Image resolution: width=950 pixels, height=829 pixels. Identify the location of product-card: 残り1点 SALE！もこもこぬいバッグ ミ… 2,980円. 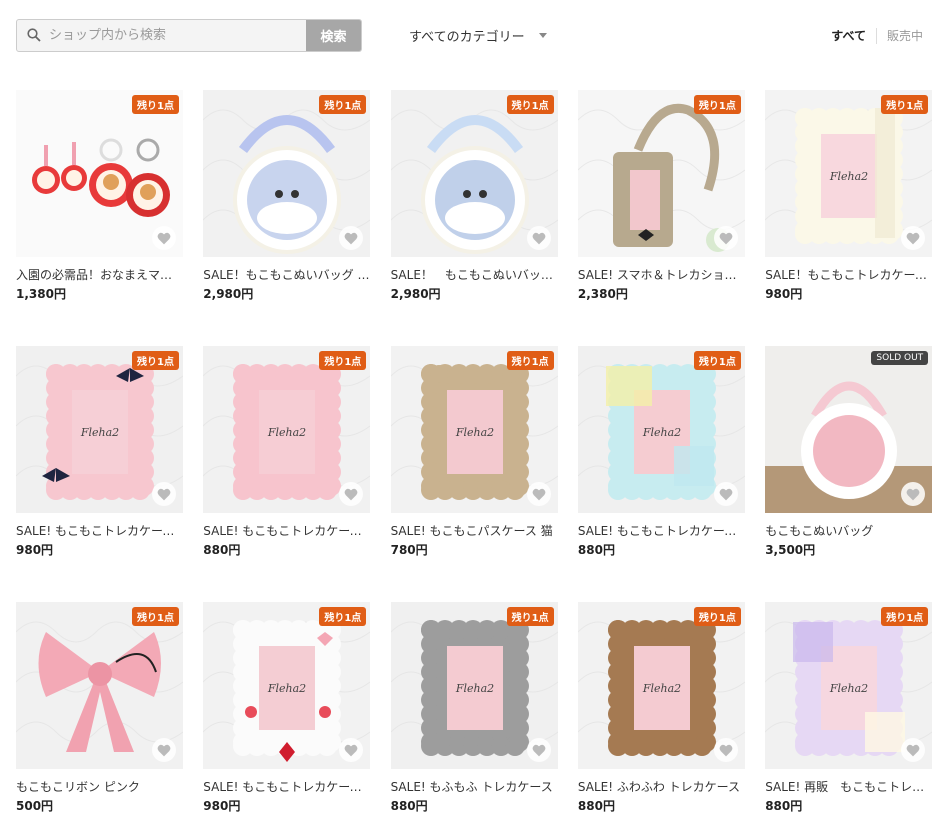
(287, 196).